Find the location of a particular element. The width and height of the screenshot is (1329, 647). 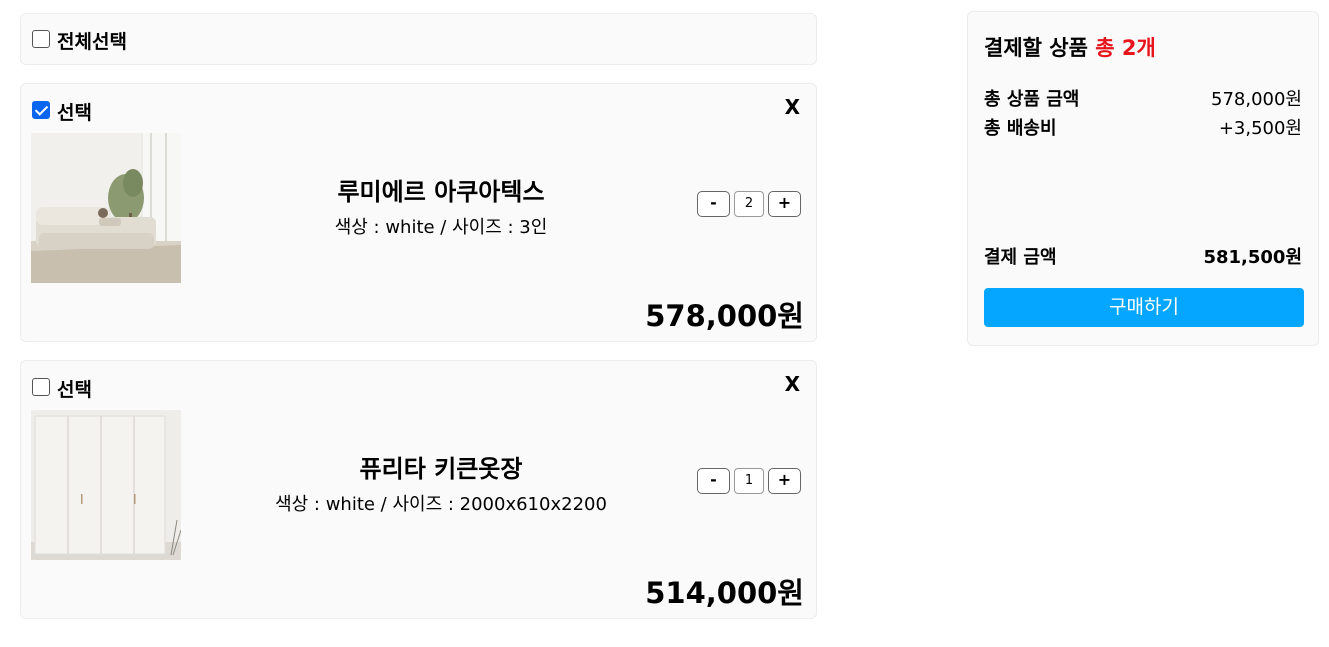

buy-button: 구매하기 is located at coordinates (1144, 307).